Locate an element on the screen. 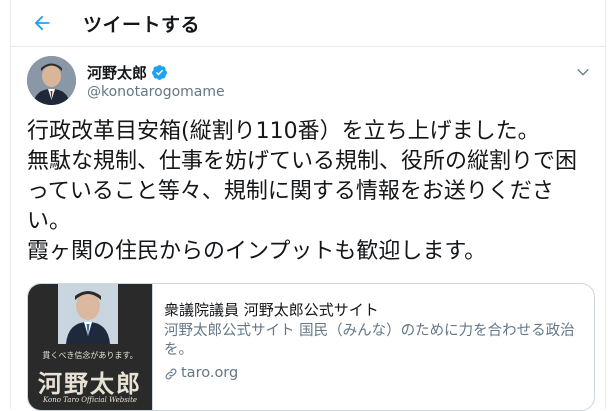  back-button is located at coordinates (42, 23).